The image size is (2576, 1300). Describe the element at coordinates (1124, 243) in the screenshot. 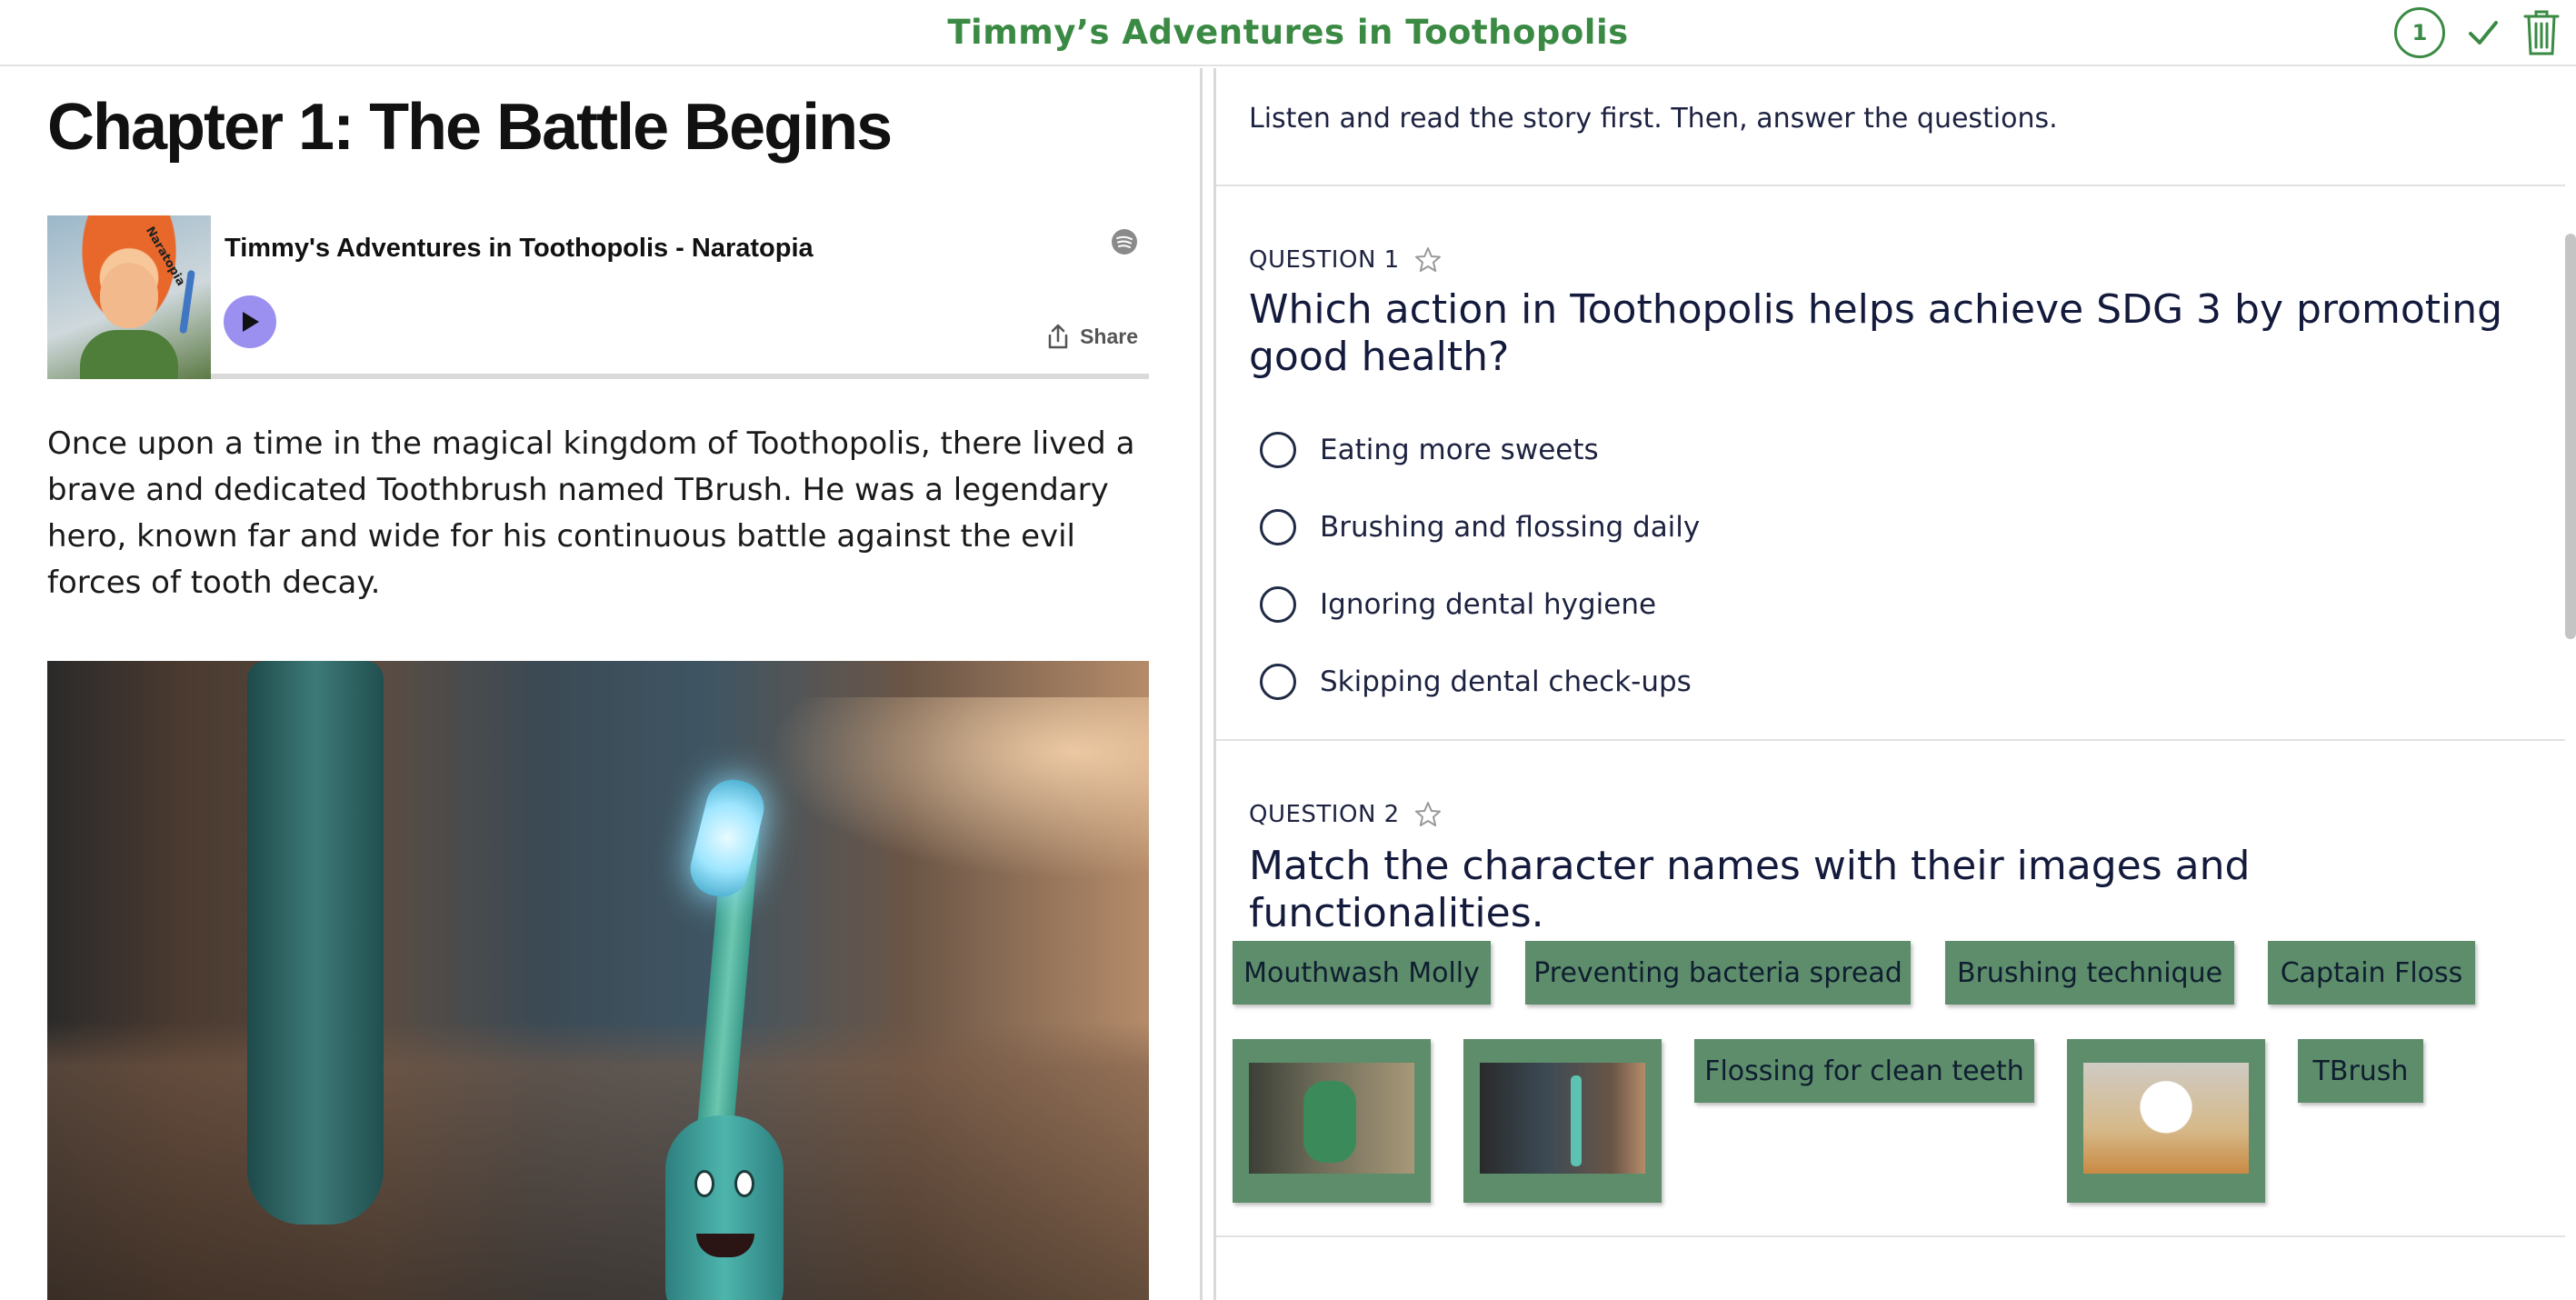

I see `spotify-icon` at that location.